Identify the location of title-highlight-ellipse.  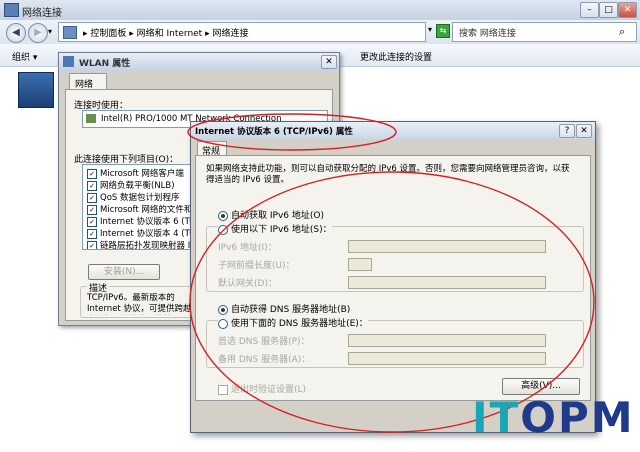
(292, 132).